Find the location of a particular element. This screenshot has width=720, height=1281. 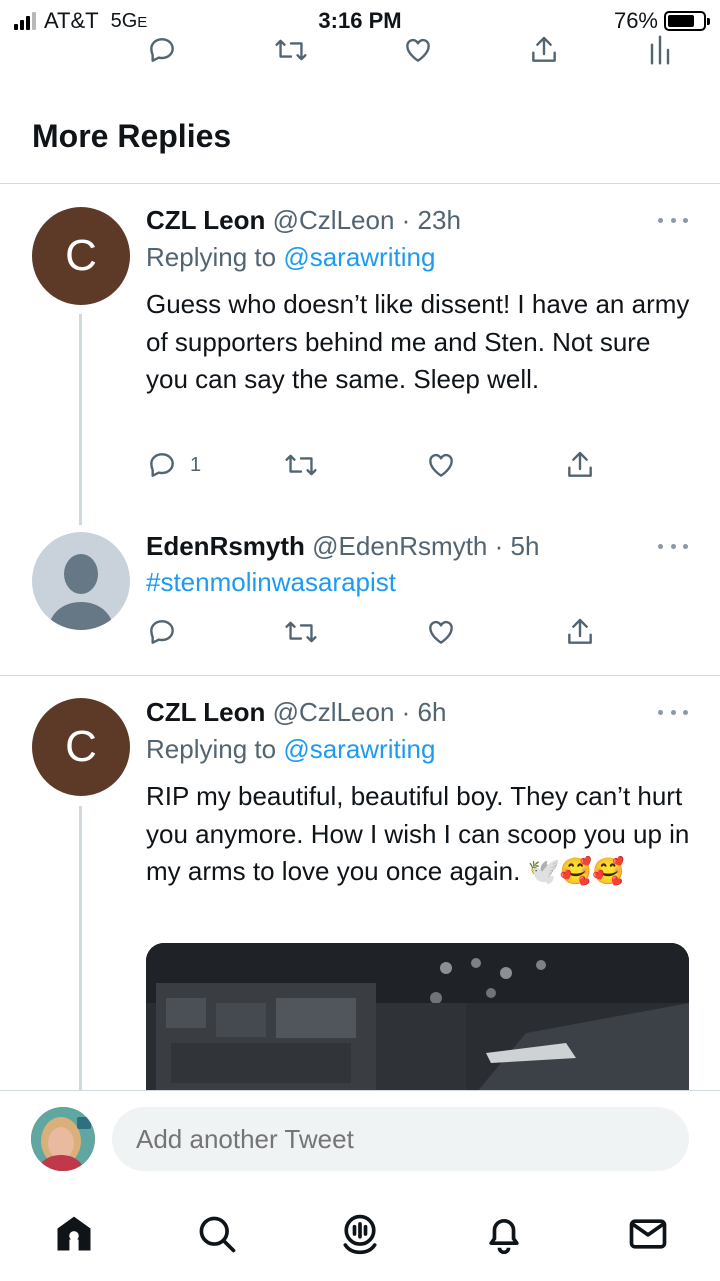

default-profile-icon is located at coordinates (81, 592).